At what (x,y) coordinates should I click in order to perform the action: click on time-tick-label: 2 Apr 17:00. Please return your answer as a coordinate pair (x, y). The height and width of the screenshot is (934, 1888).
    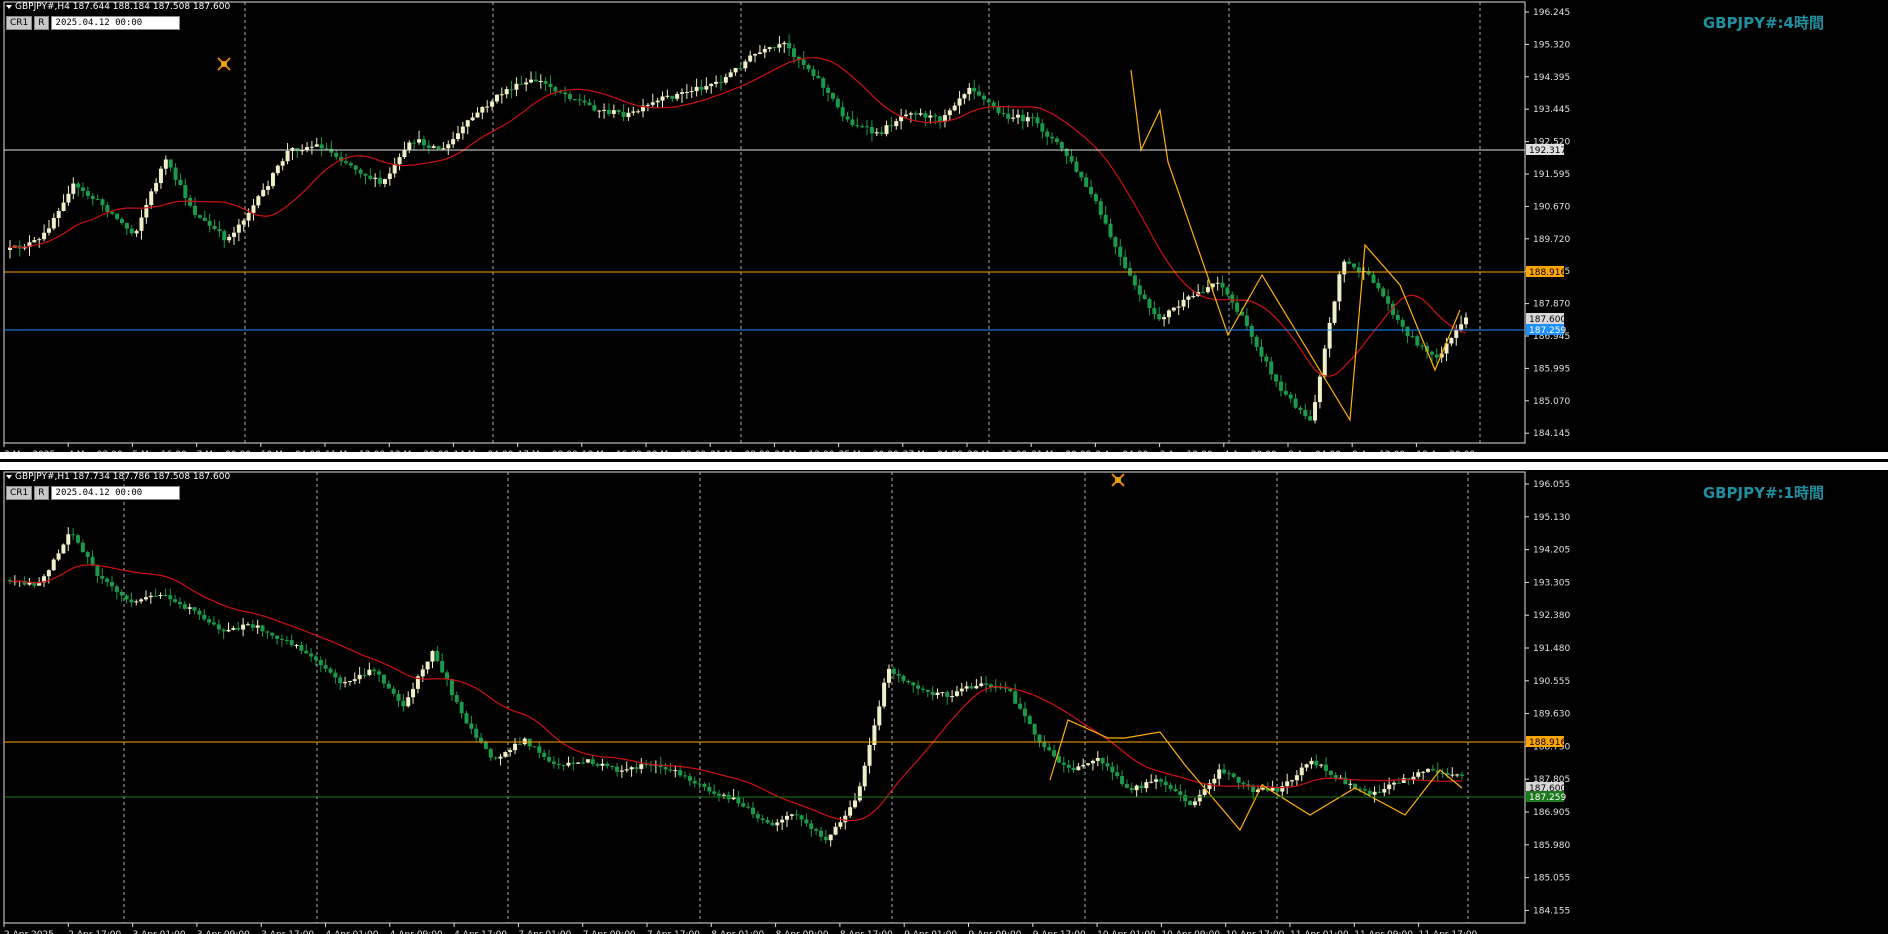
    Looking at the image, I should click on (94, 932).